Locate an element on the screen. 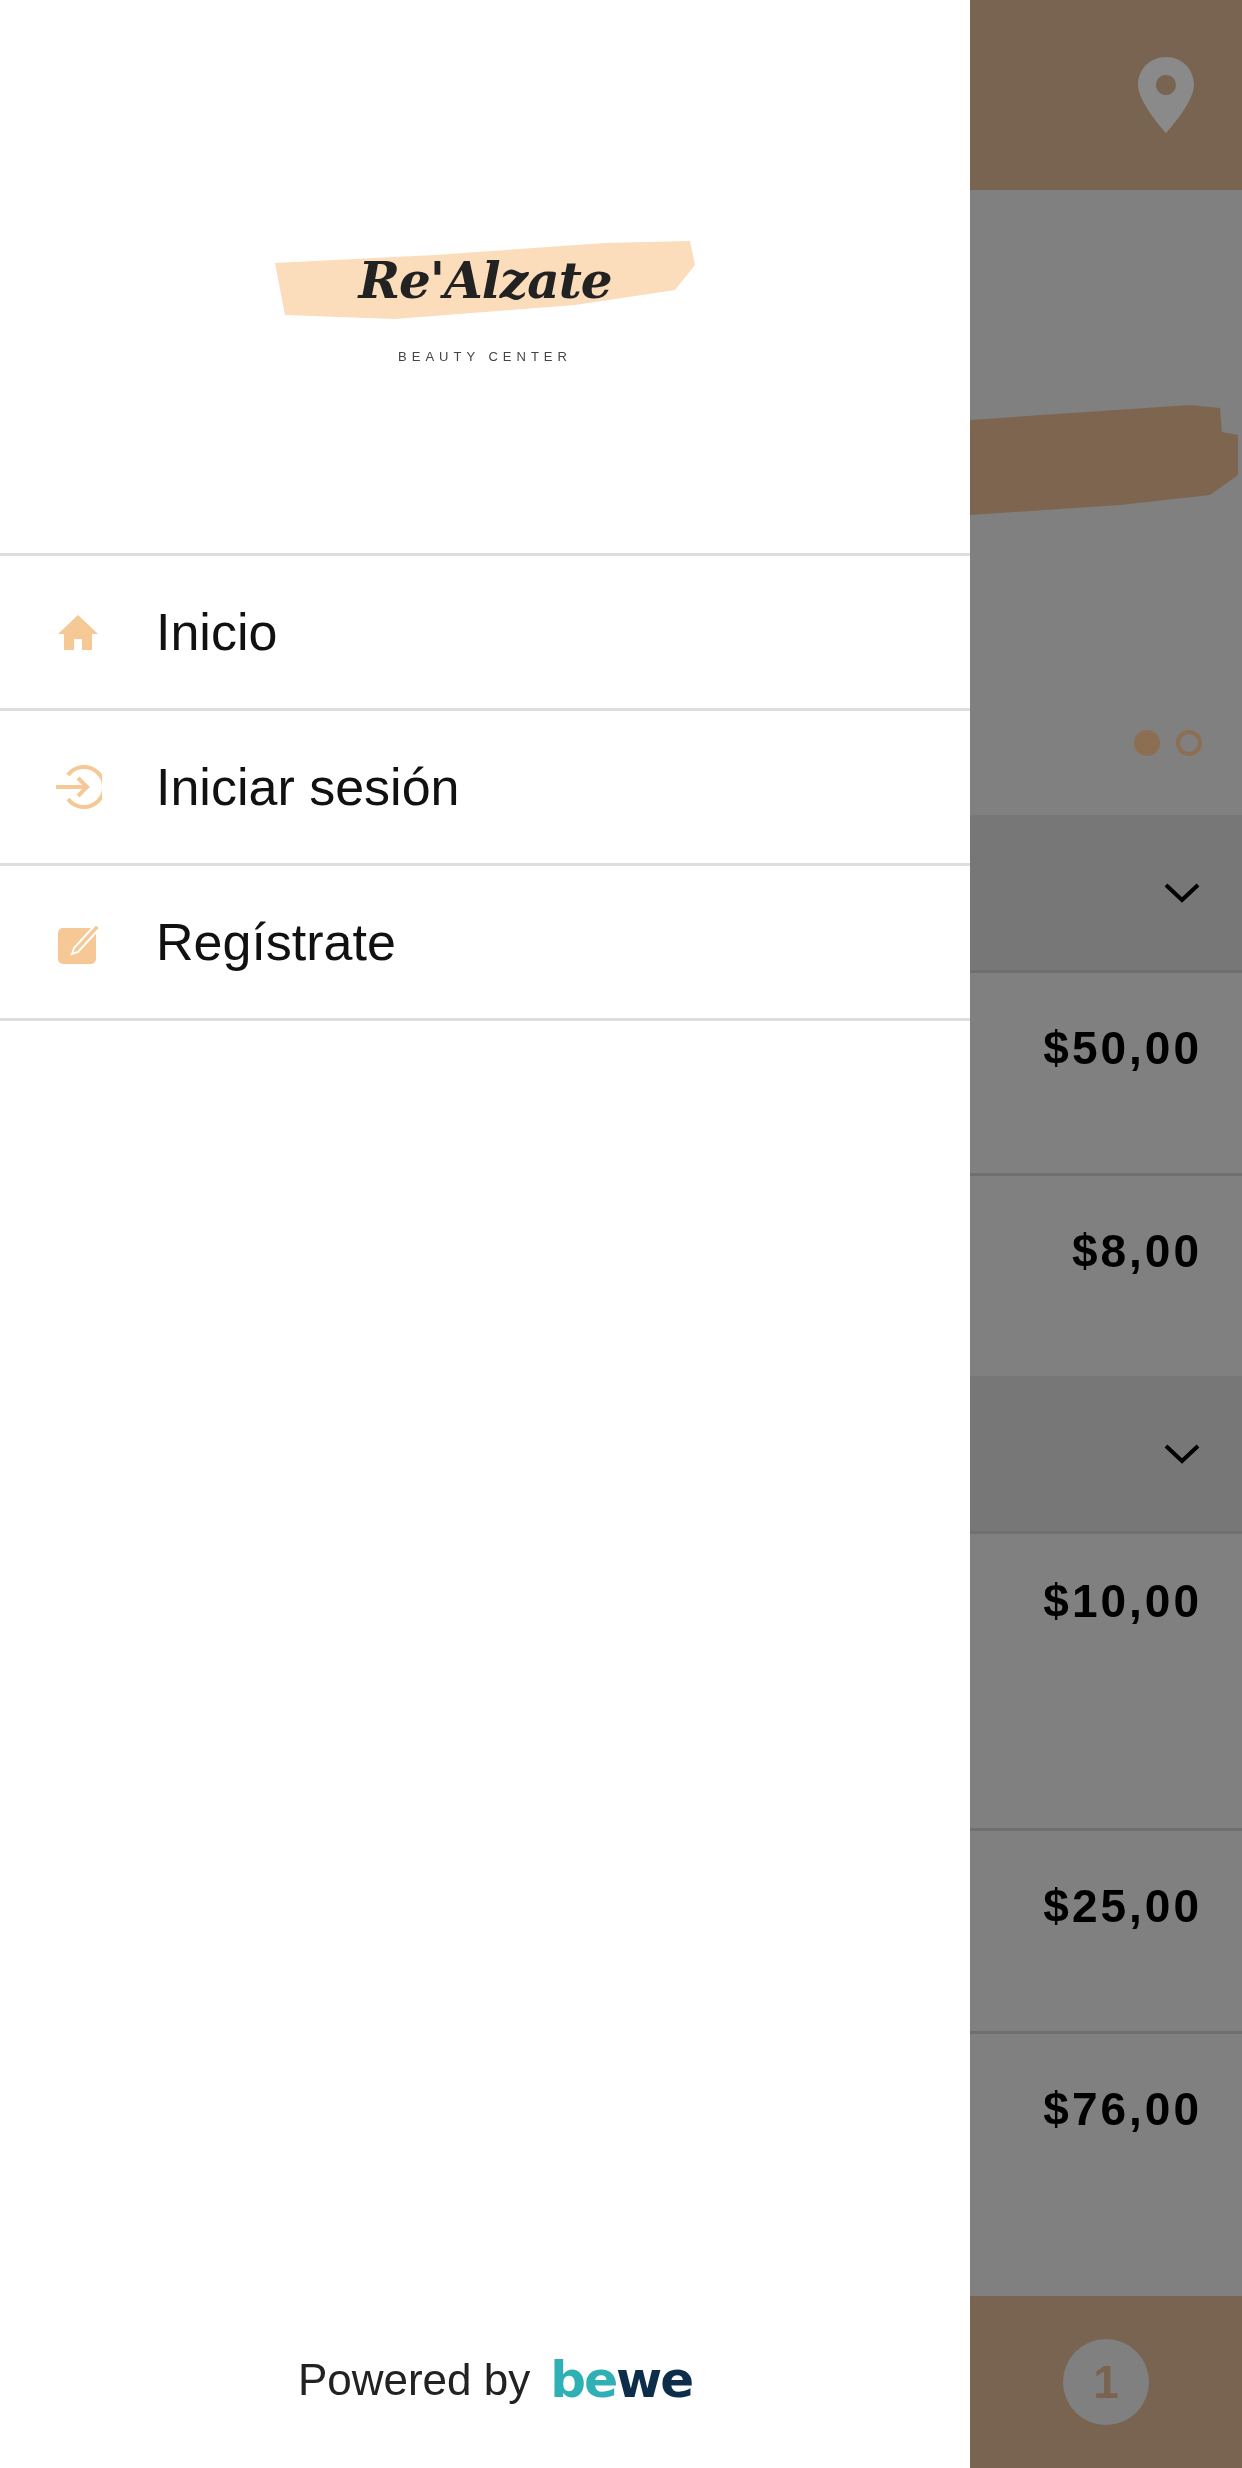  login-icon is located at coordinates (78, 787).